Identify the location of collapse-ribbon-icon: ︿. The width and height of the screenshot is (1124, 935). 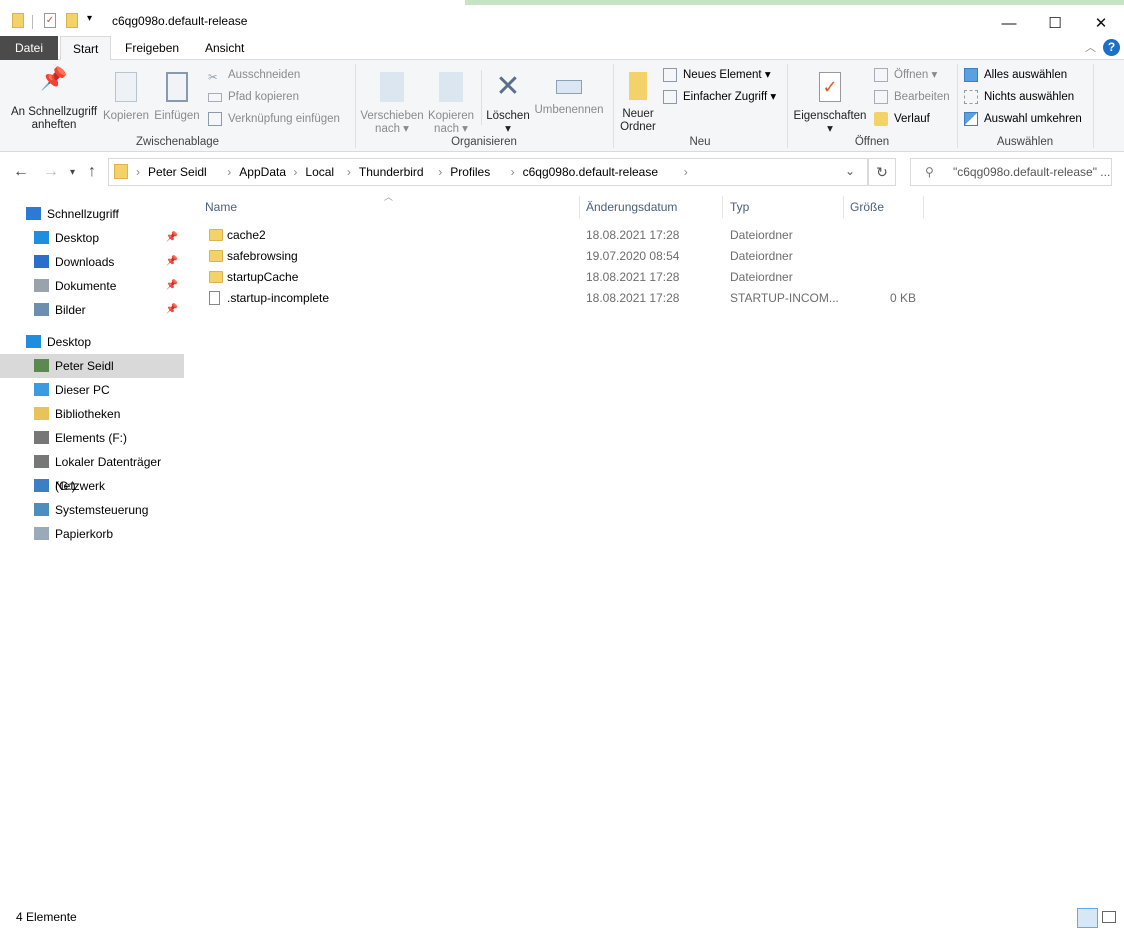
(1090, 47).